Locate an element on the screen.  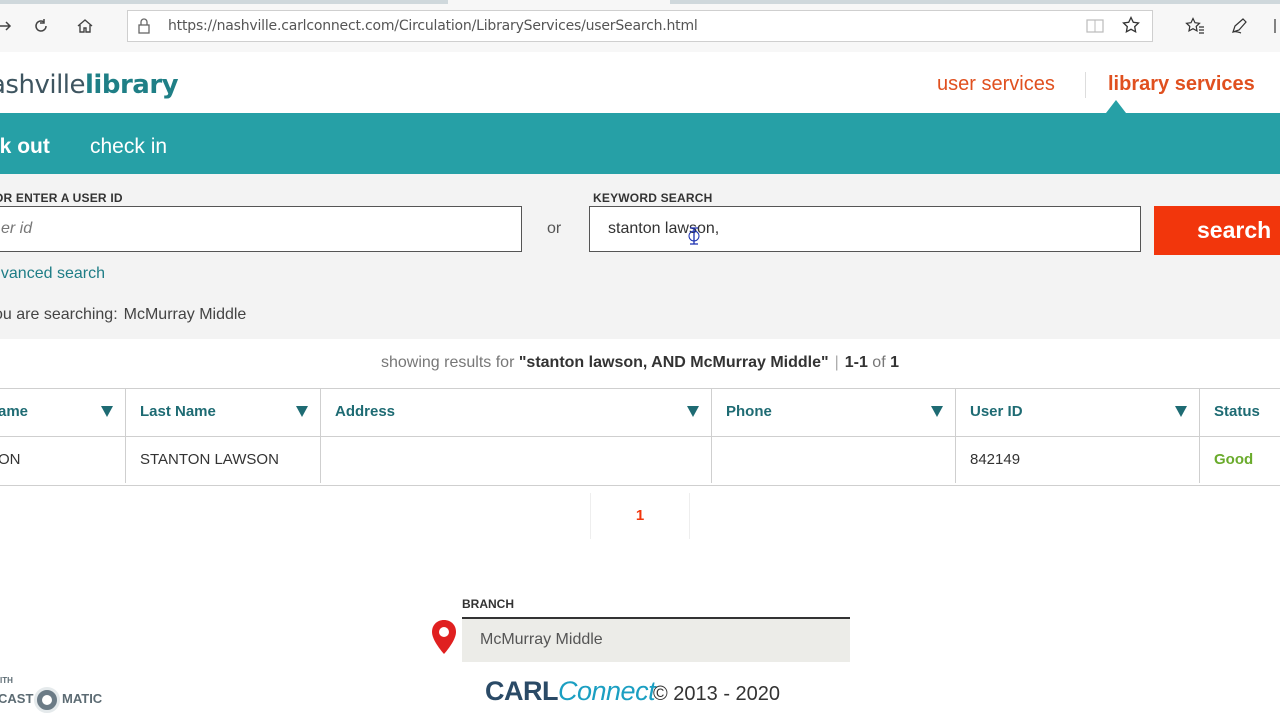
watermark-text-a: CAST is located at coordinates (17, 698).